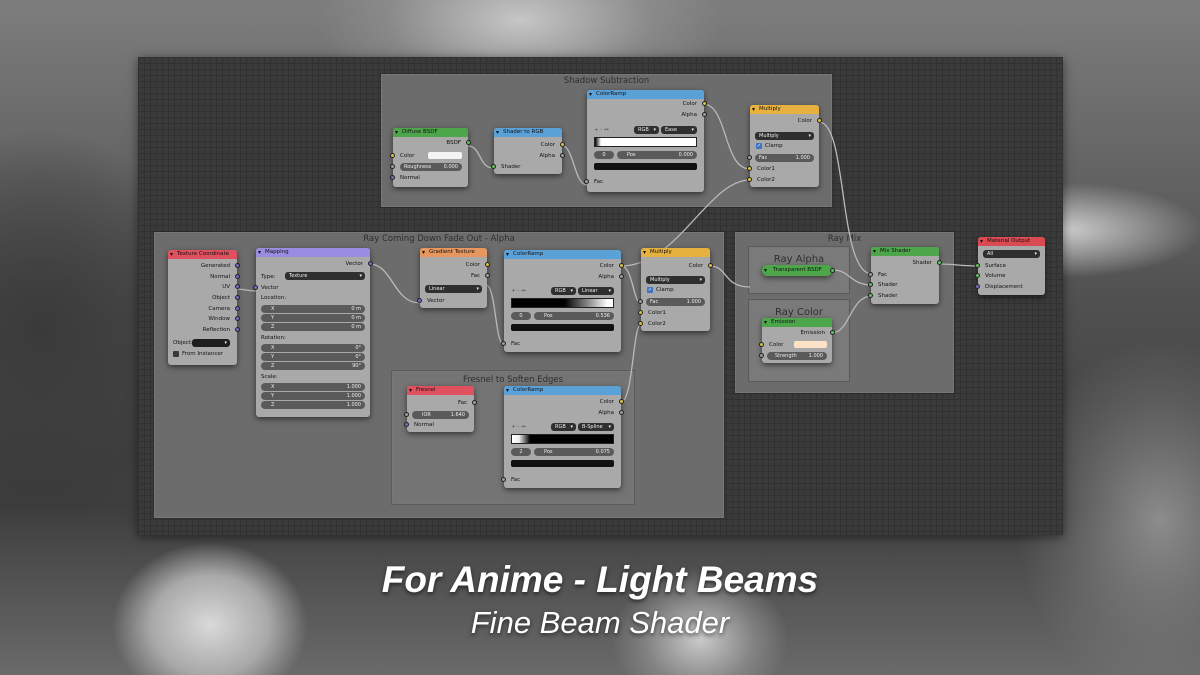  I want to click on color-swatch, so click(445, 155).